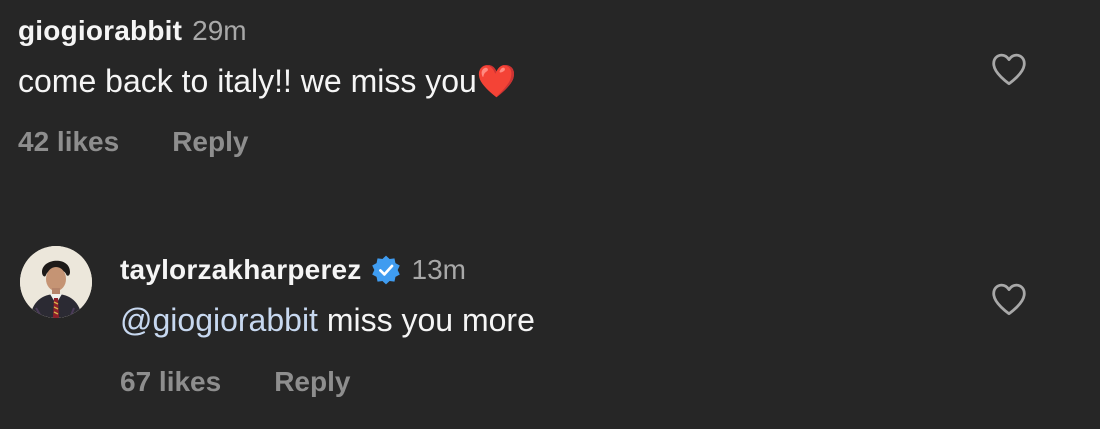  I want to click on comment-timestamp: 29m, so click(219, 30).